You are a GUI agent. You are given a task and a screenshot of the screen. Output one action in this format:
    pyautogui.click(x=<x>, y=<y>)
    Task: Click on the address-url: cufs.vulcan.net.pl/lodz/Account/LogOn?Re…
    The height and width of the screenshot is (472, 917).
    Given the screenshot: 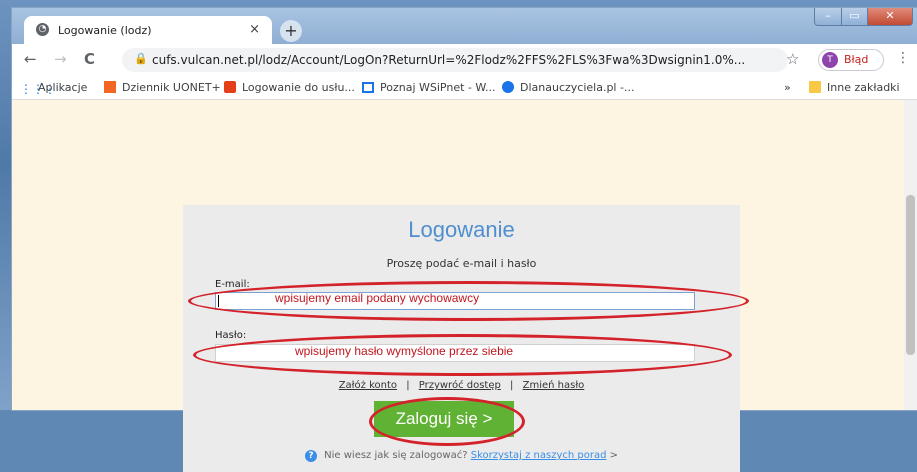 What is the action you would take?
    pyautogui.click(x=449, y=60)
    